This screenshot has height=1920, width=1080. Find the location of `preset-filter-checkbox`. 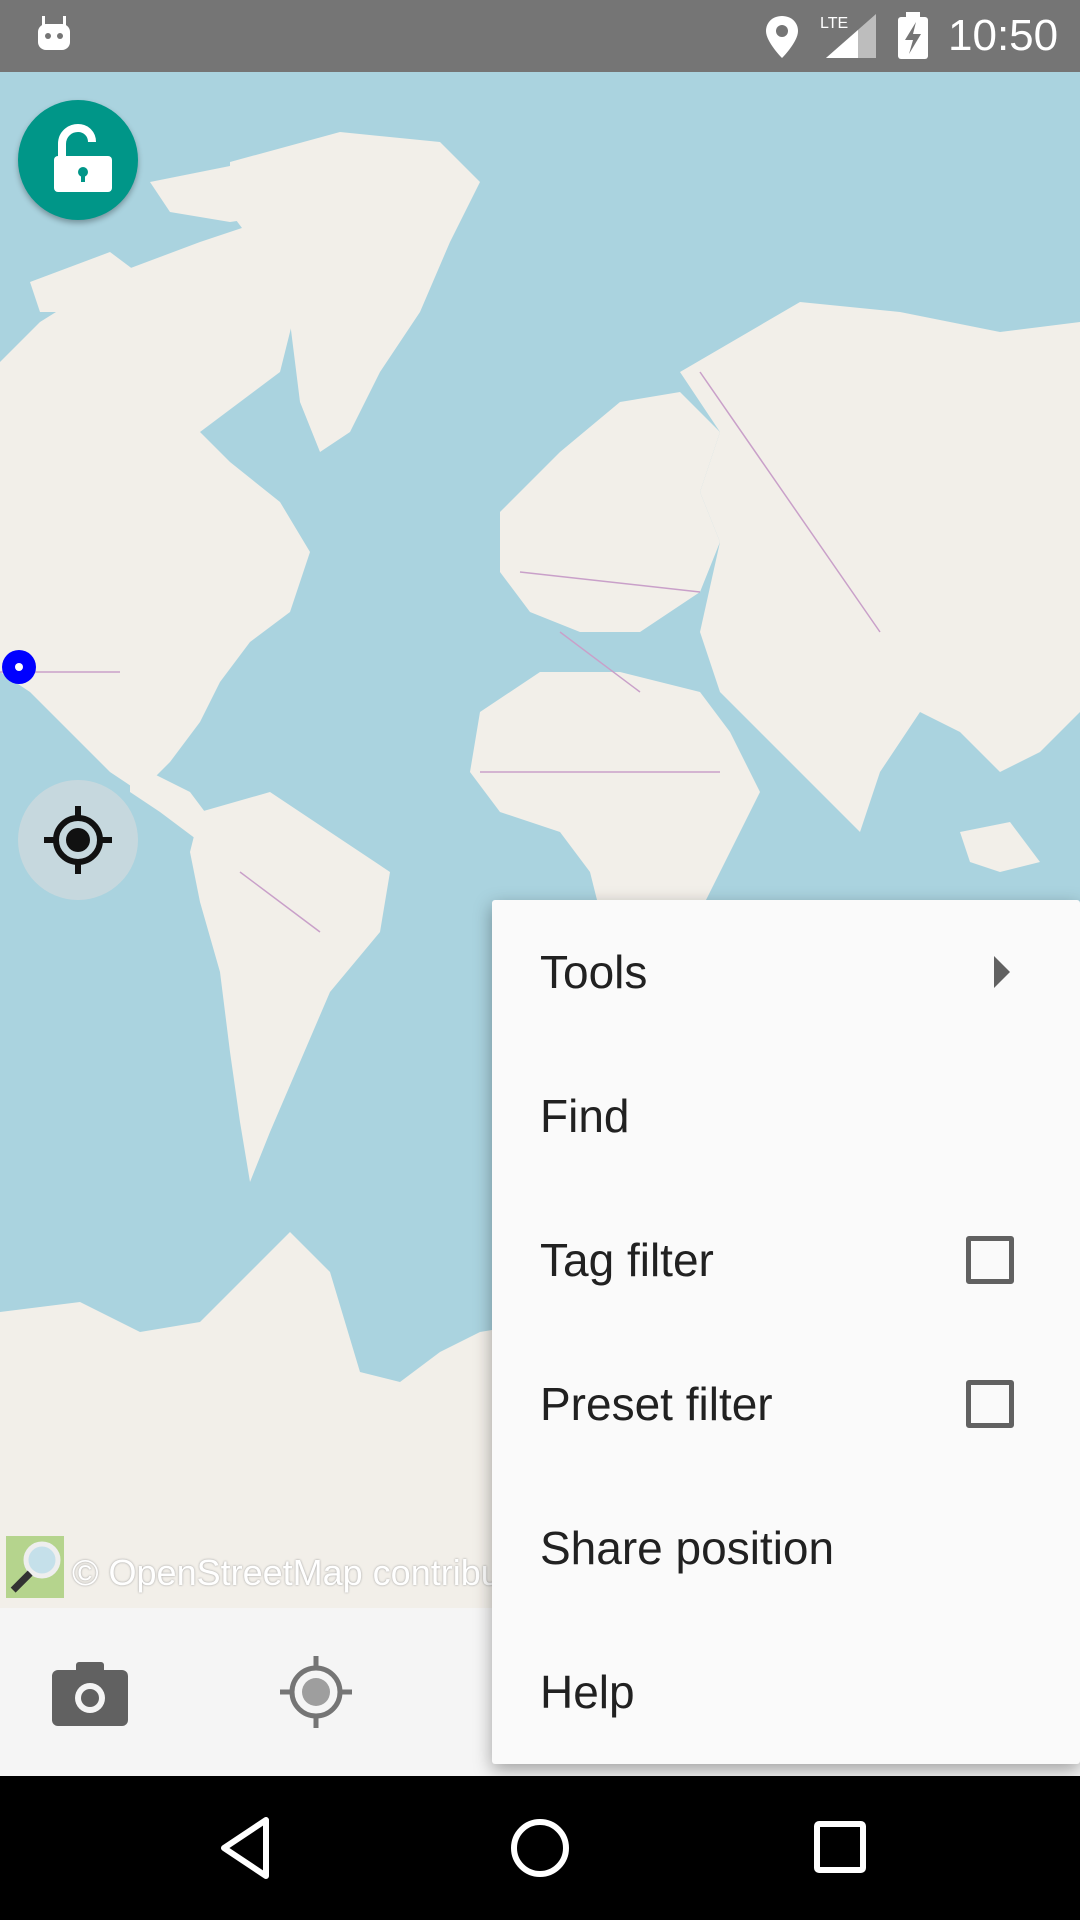

preset-filter-checkbox is located at coordinates (990, 1404).